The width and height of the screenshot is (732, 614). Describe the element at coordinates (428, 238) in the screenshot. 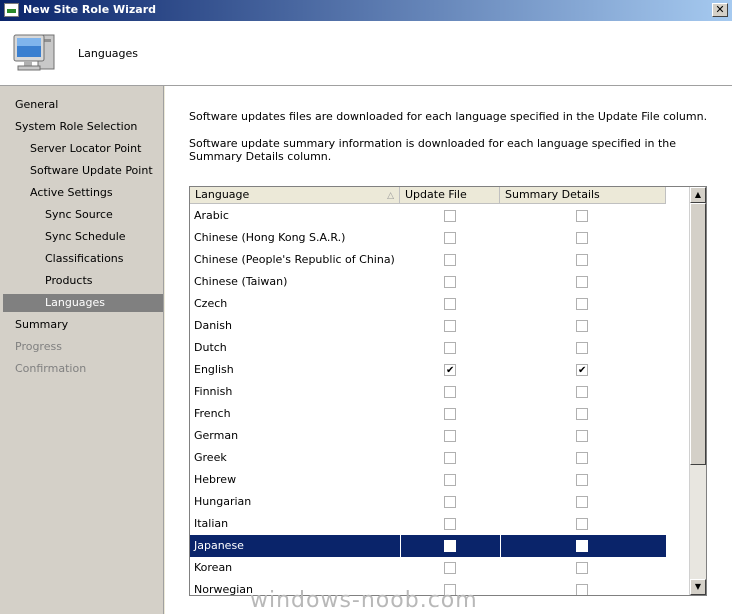

I see `table-row: Chinese (Hong Kong S.A.R.)` at that location.